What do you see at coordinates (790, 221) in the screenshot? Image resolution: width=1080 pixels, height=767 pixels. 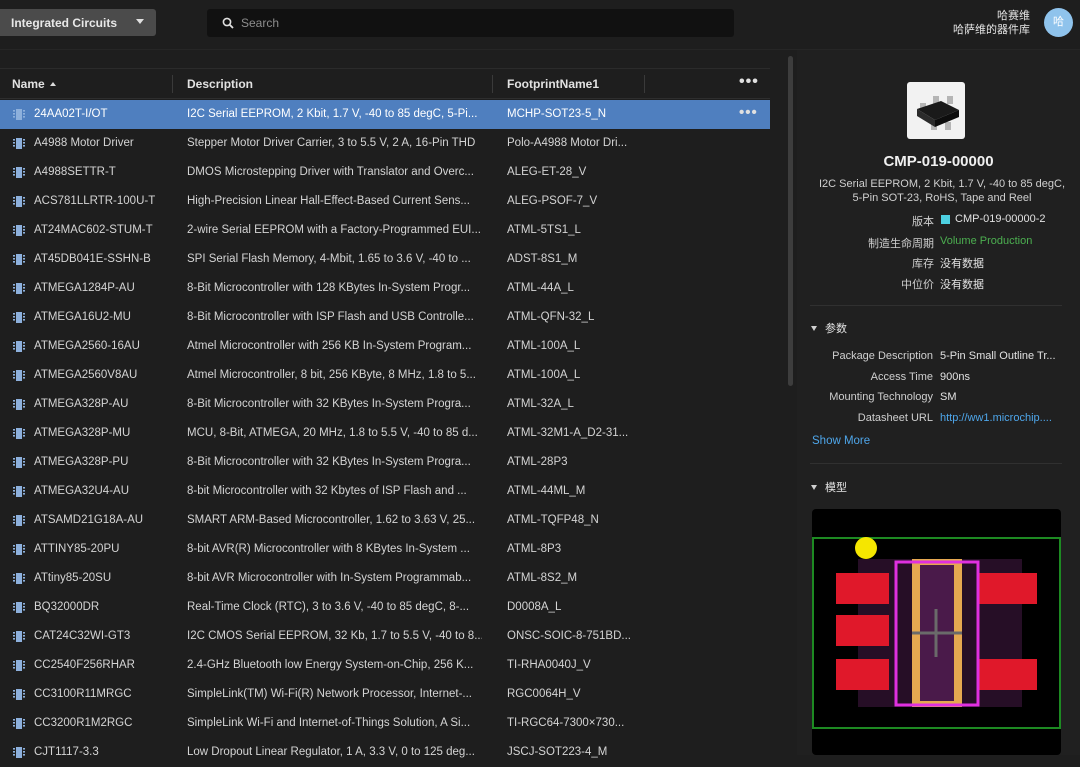 I see `table-scrollbar` at bounding box center [790, 221].